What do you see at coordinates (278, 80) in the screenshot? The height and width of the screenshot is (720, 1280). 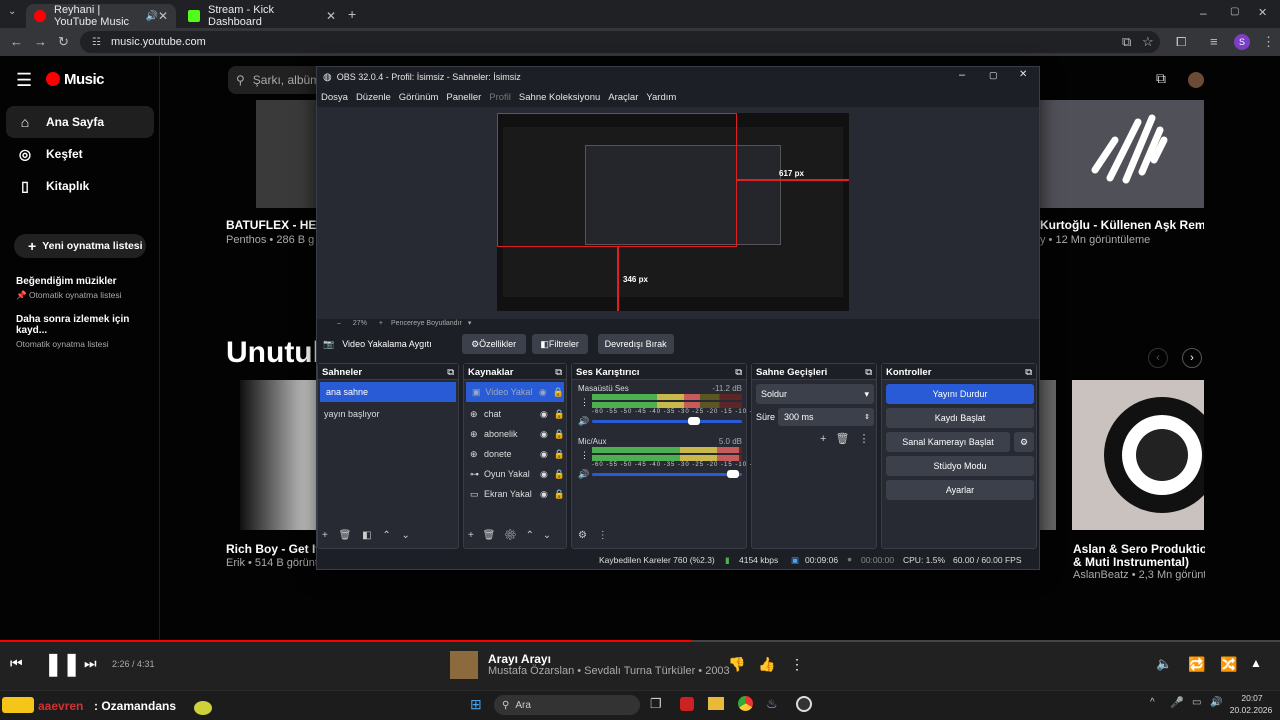 I see `search-input: ⚲ Şarkı, albüm` at bounding box center [278, 80].